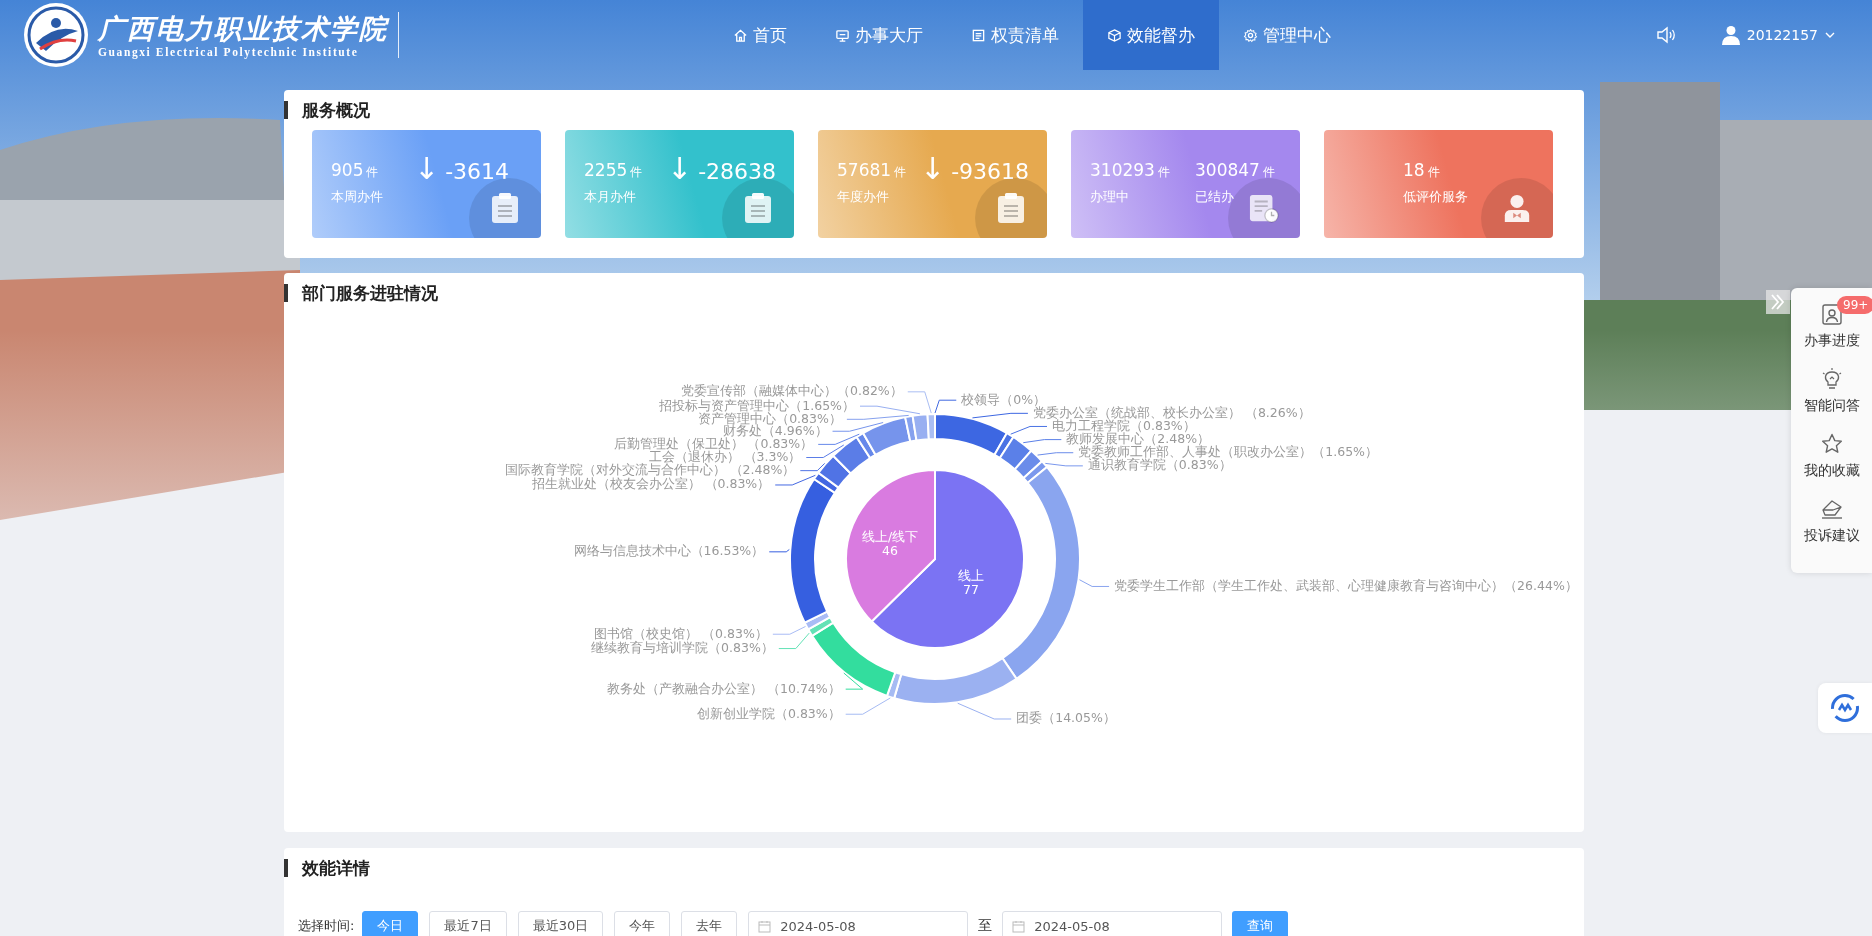 The image size is (1872, 936). I want to click on slice-label: 教务处（产教融合办公室） （10.74%）, so click(724, 688).